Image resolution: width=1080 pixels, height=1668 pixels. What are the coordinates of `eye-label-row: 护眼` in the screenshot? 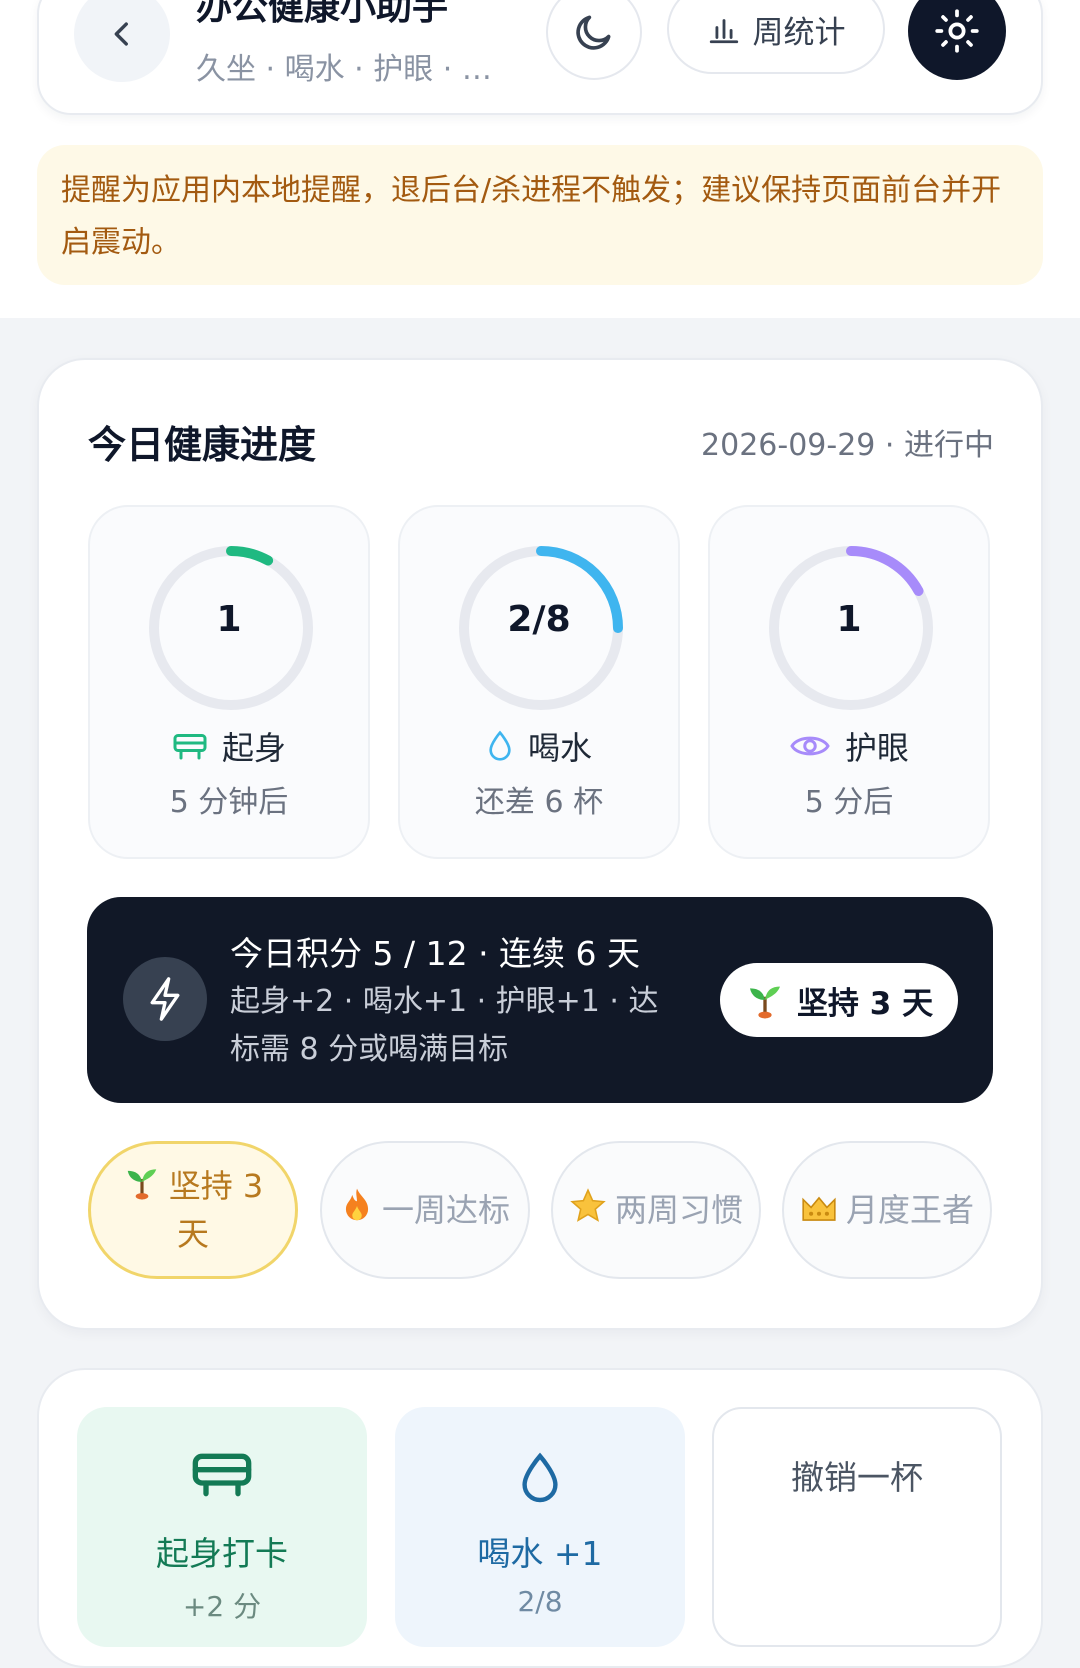 It's located at (849, 746).